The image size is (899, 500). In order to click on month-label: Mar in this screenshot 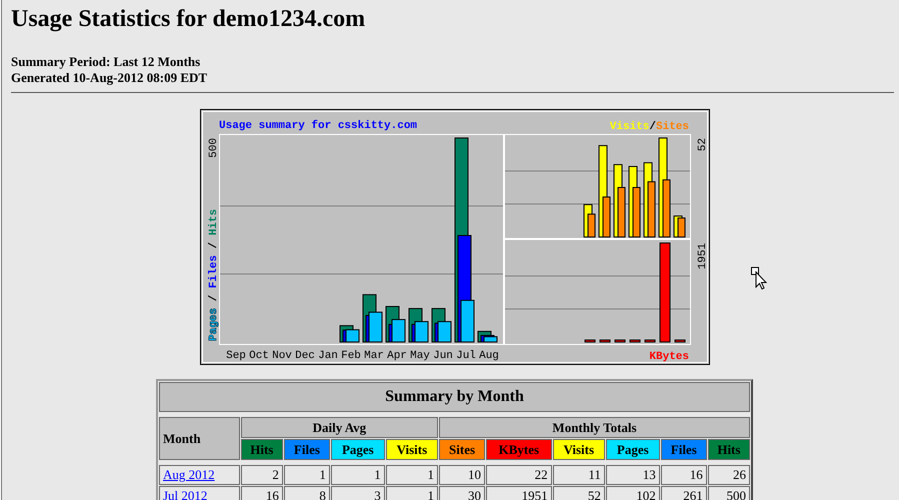, I will do `click(374, 356)`.